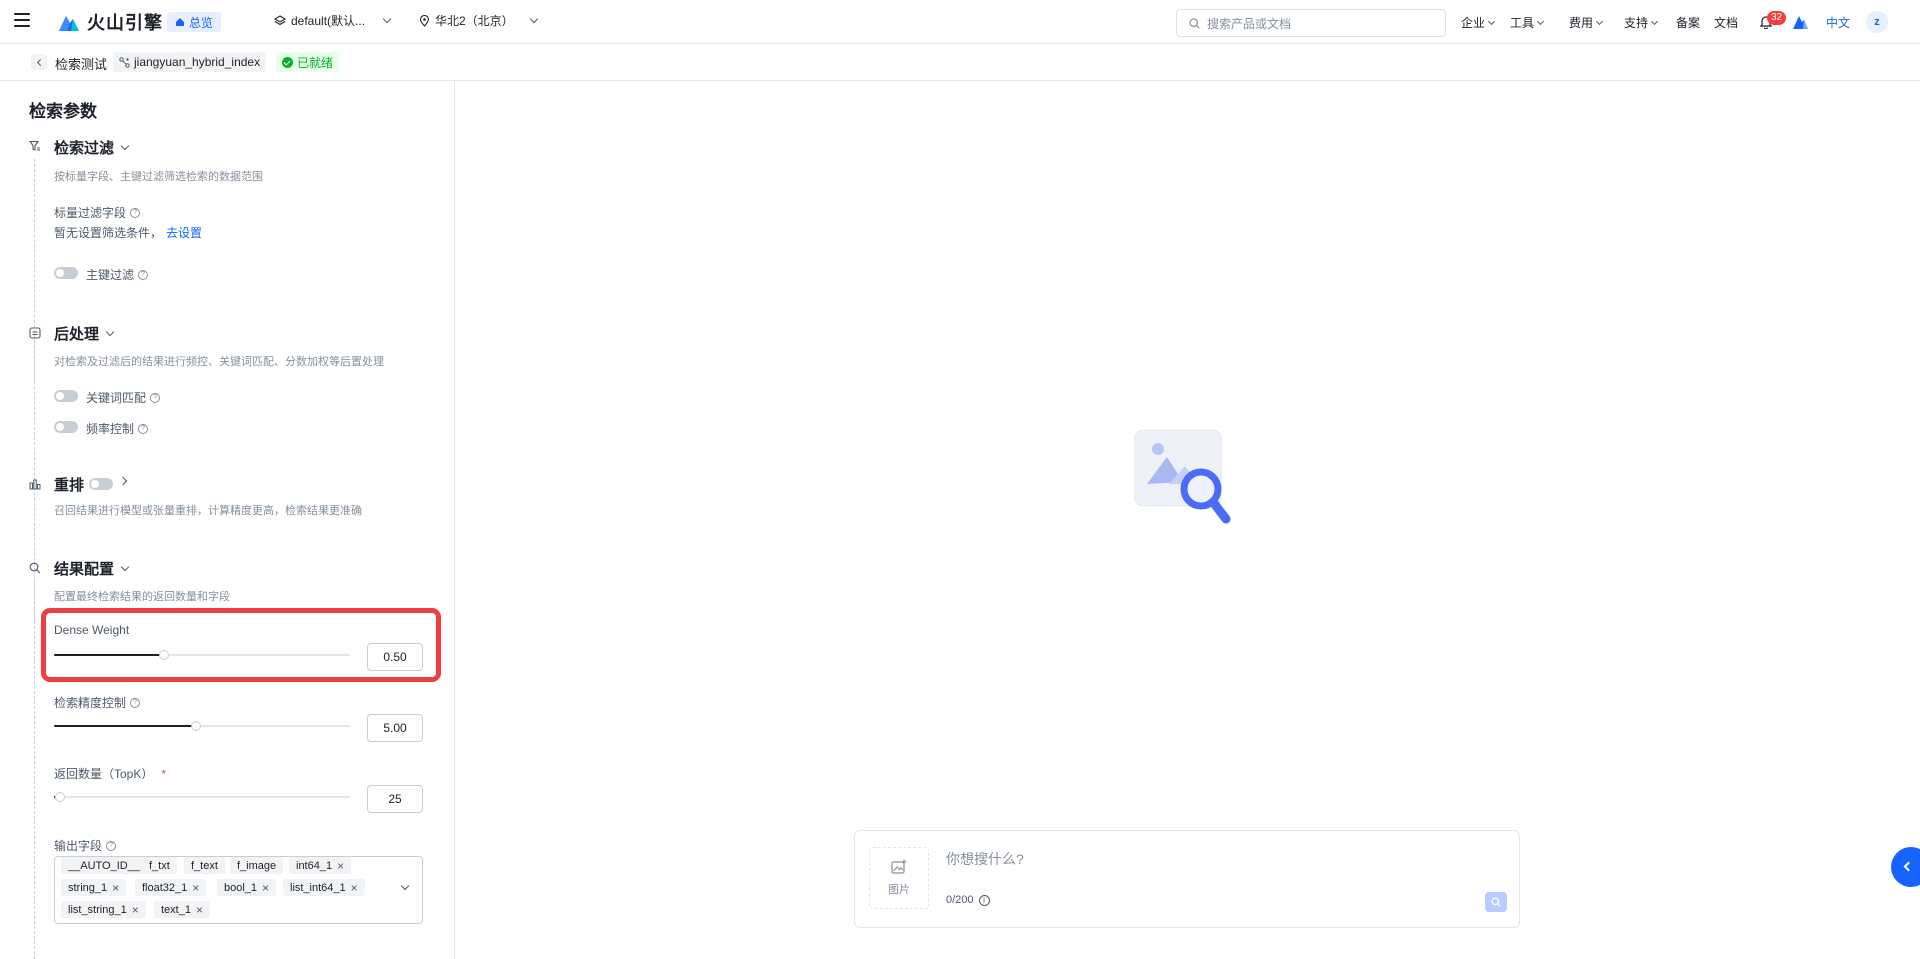 Image resolution: width=1920 pixels, height=959 pixels. What do you see at coordinates (165, 887) in the screenshot?
I see `output-field-tag-label: float32_1` at bounding box center [165, 887].